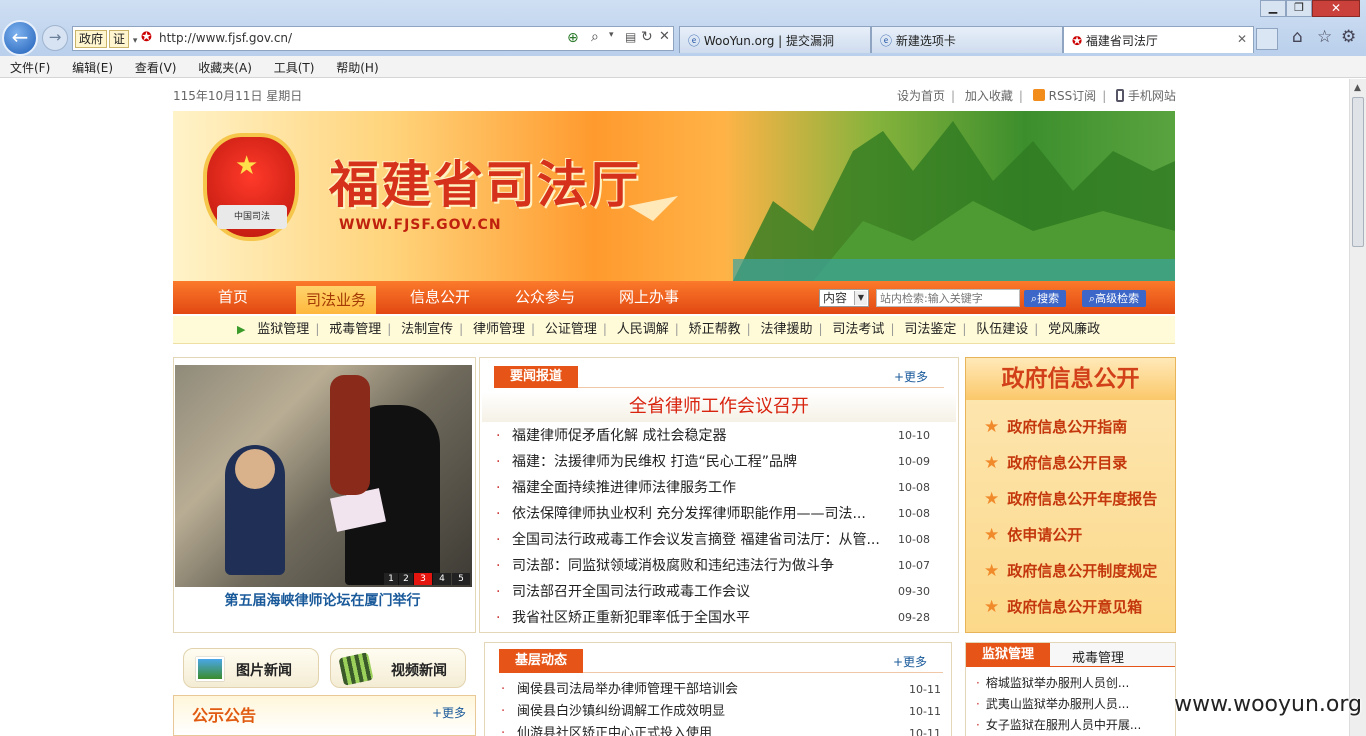 The image size is (1366, 736). I want to click on mobile-icon, so click(1120, 95).